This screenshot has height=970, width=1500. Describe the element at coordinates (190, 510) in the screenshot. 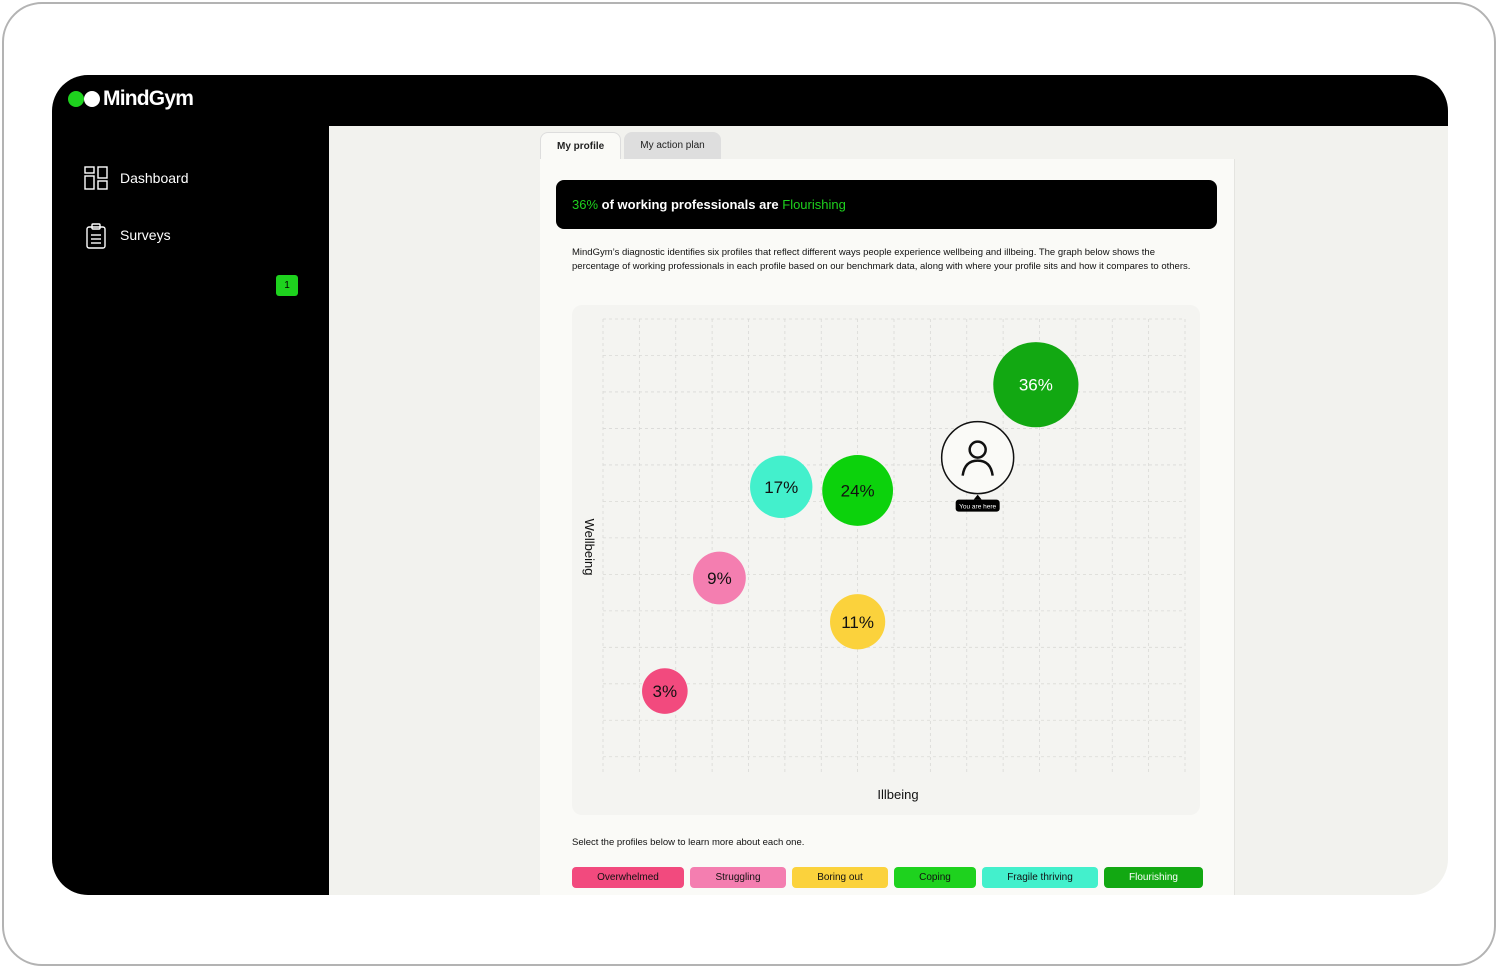

I see `sidebar: Dashboard Surveys 1` at that location.